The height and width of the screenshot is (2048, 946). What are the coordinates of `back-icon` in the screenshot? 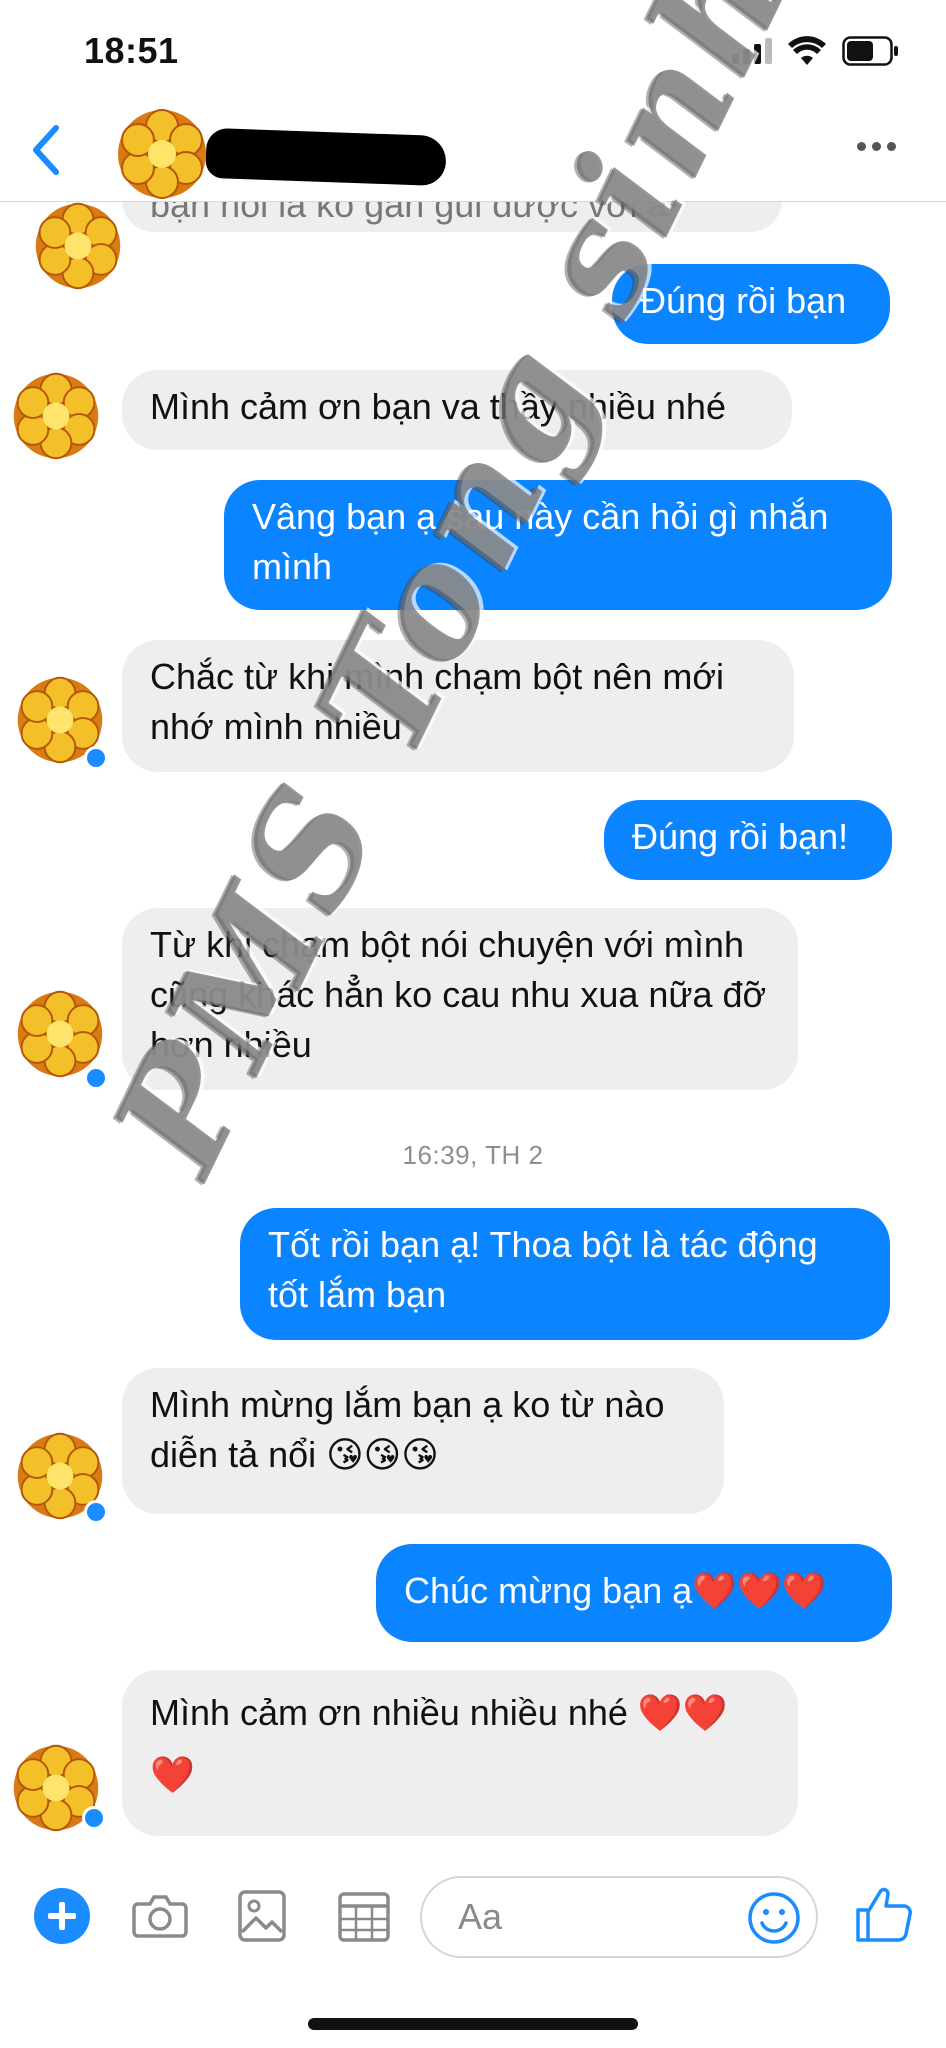 It's located at (47, 150).